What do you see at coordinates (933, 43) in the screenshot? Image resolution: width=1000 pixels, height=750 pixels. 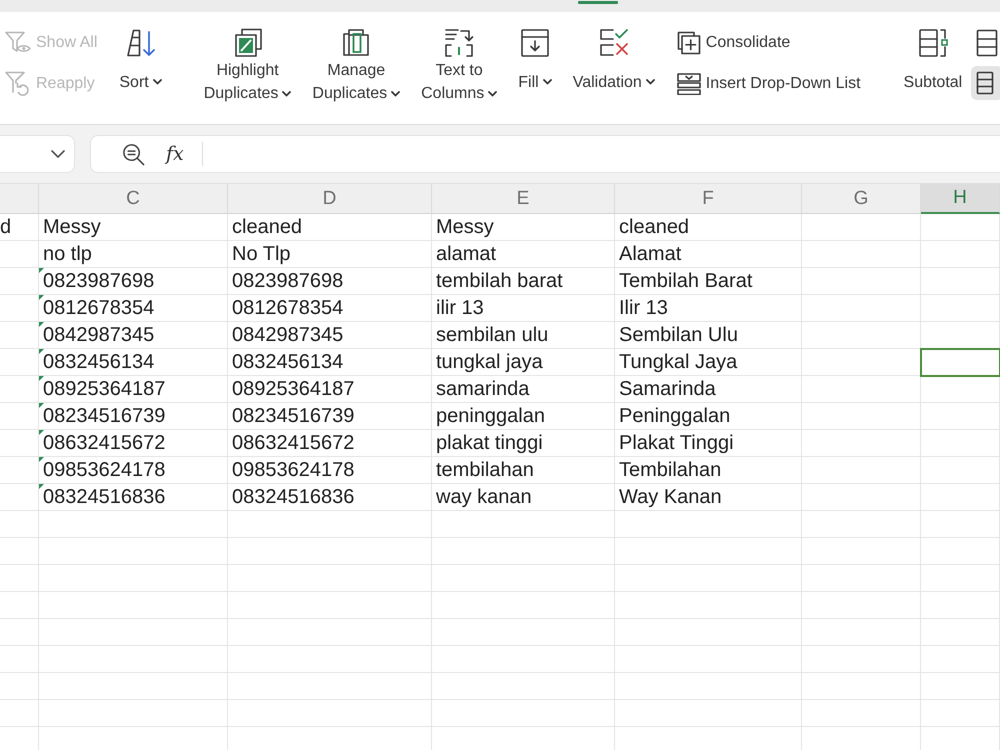 I see `subtotal-table-icon` at bounding box center [933, 43].